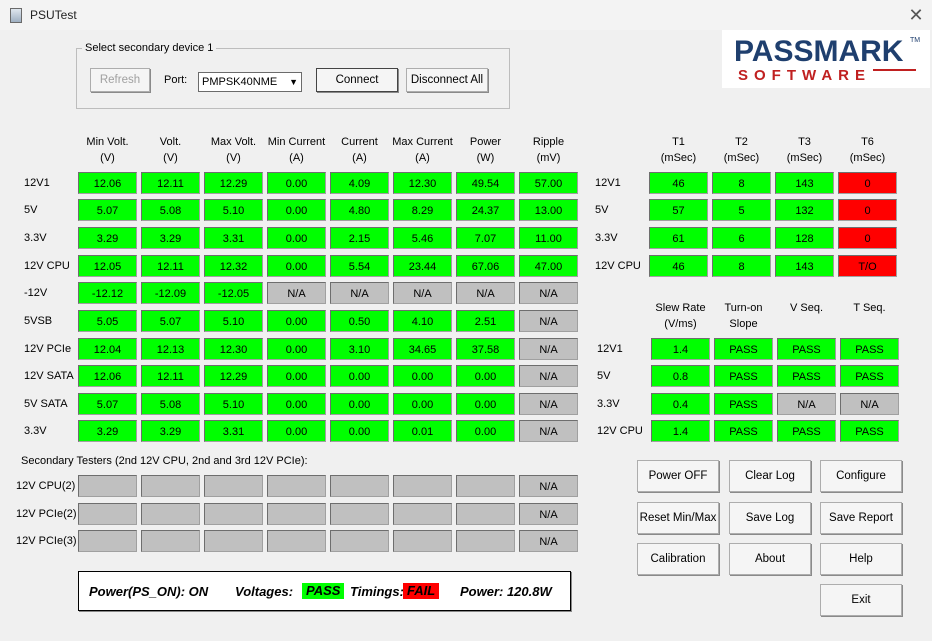 The width and height of the screenshot is (932, 641). What do you see at coordinates (678, 238) in the screenshot?
I see `value-cell: 61` at bounding box center [678, 238].